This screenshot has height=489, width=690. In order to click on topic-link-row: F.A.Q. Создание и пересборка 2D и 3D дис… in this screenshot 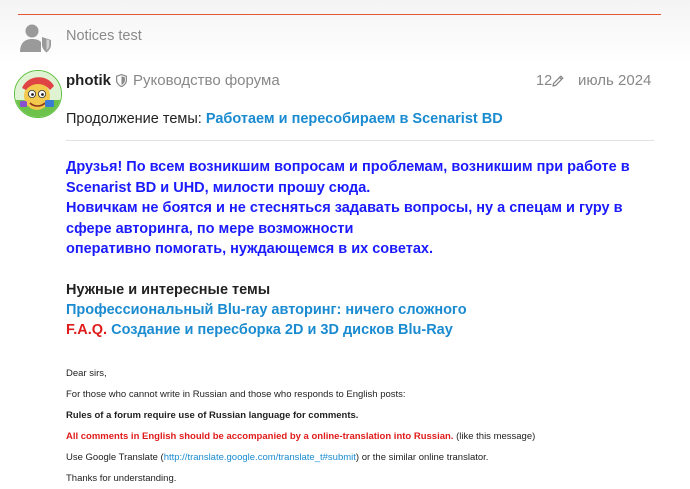, I will do `click(360, 330)`.